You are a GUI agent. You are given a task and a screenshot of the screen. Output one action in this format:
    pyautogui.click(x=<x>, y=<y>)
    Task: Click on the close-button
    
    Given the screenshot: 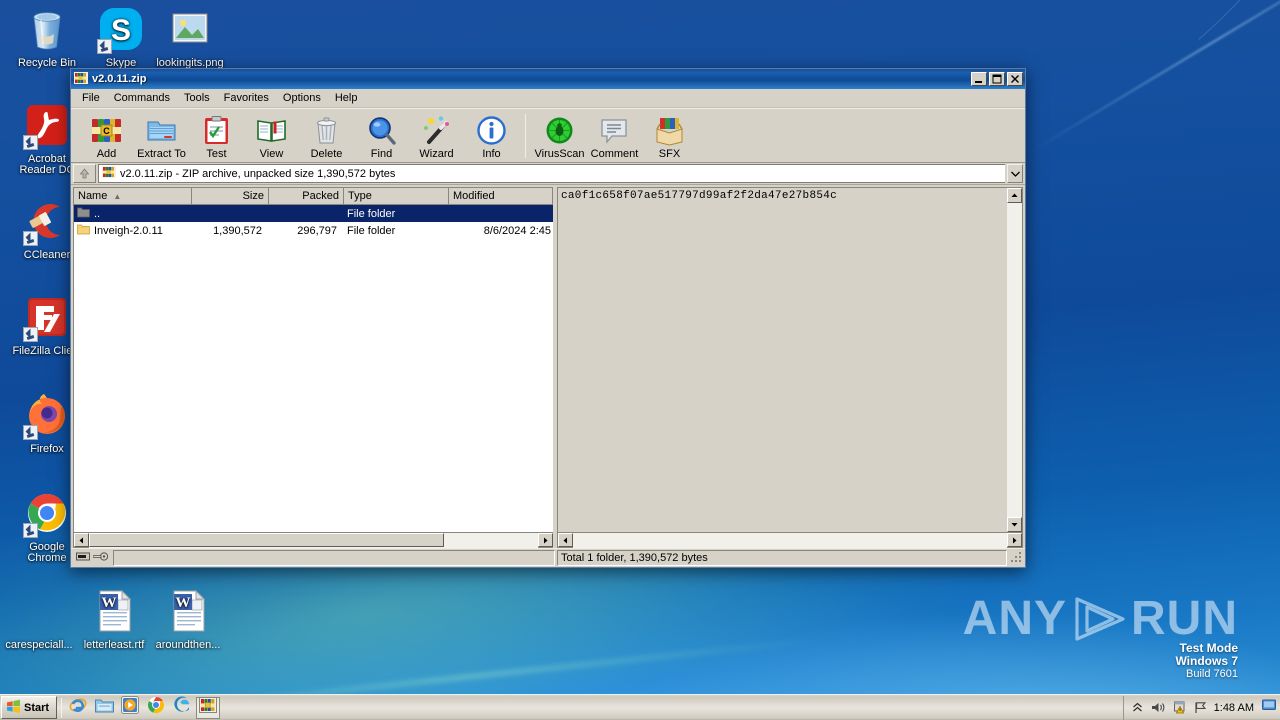 What is the action you would take?
    pyautogui.click(x=1015, y=79)
    